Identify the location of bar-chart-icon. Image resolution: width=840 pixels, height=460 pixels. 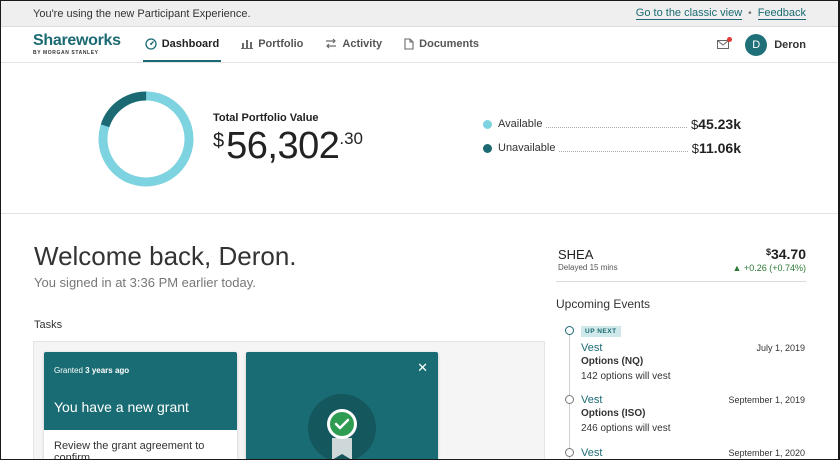
(247, 43).